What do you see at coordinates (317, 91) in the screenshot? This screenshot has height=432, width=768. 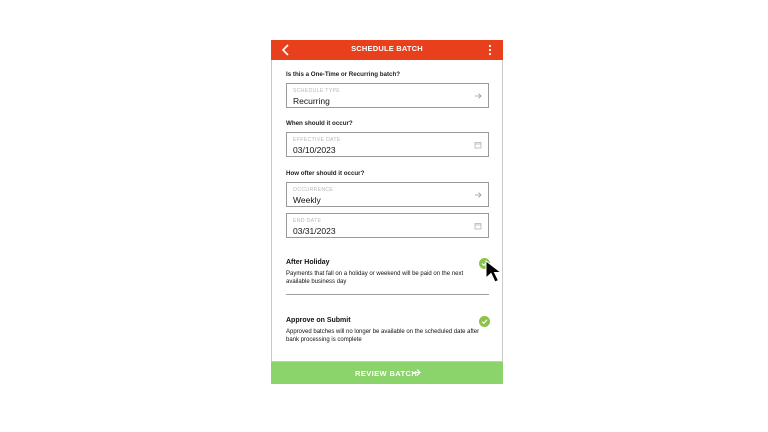 I see `schedule-type-label: SCHEDULE TYPE` at bounding box center [317, 91].